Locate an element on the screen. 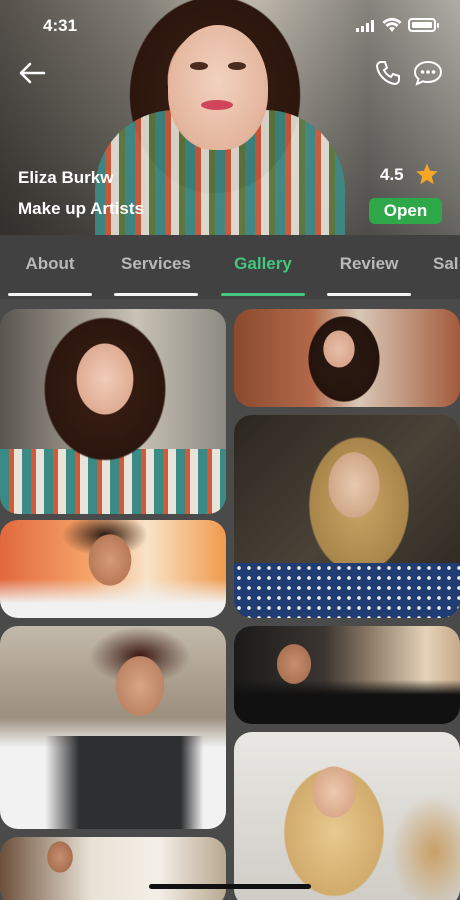 The image size is (460, 900). tab-salon: Sal is located at coordinates (442, 267).